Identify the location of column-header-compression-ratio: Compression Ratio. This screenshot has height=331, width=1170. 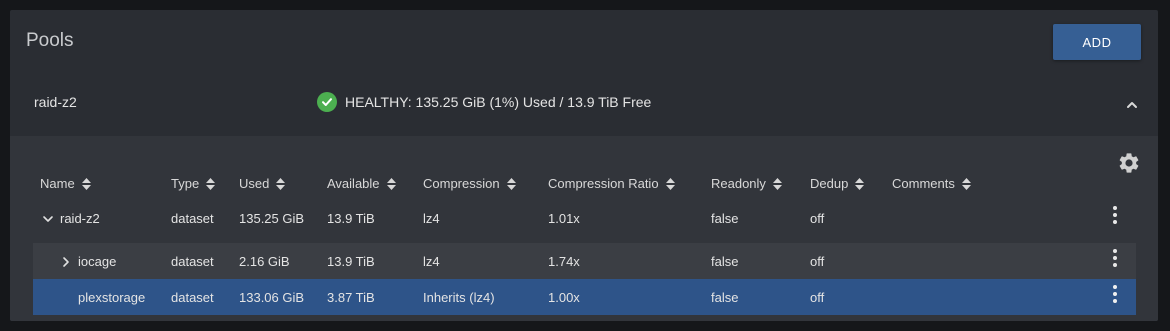
(611, 183).